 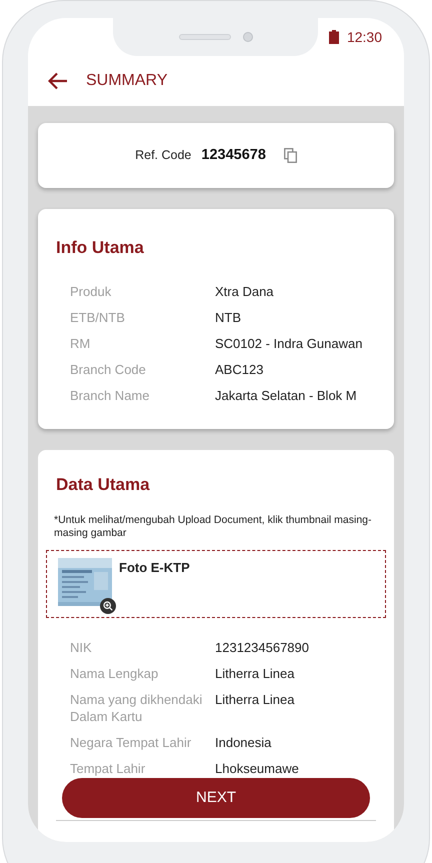 What do you see at coordinates (262, 647) in the screenshot?
I see `field-value: 1231234567890` at bounding box center [262, 647].